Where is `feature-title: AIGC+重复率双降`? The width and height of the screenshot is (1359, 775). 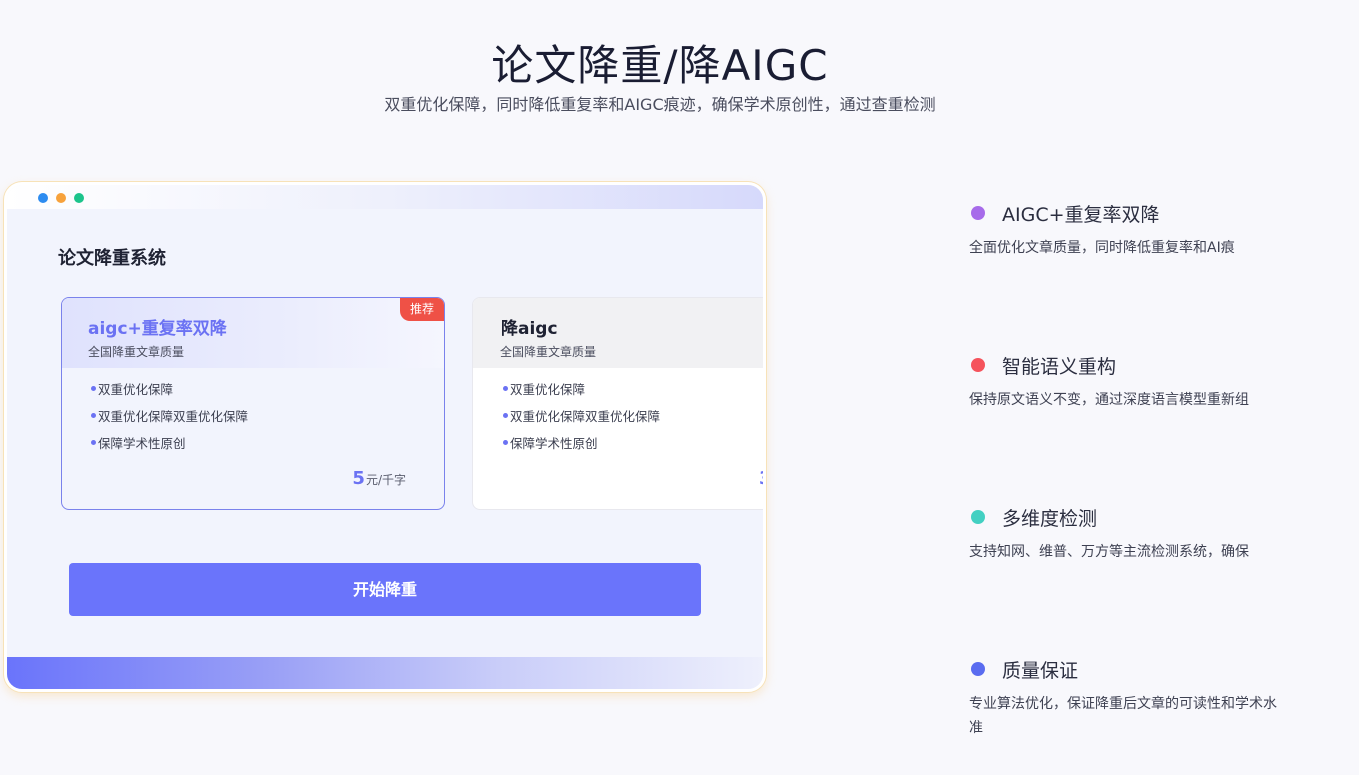 feature-title: AIGC+重复率双降 is located at coordinates (1081, 215).